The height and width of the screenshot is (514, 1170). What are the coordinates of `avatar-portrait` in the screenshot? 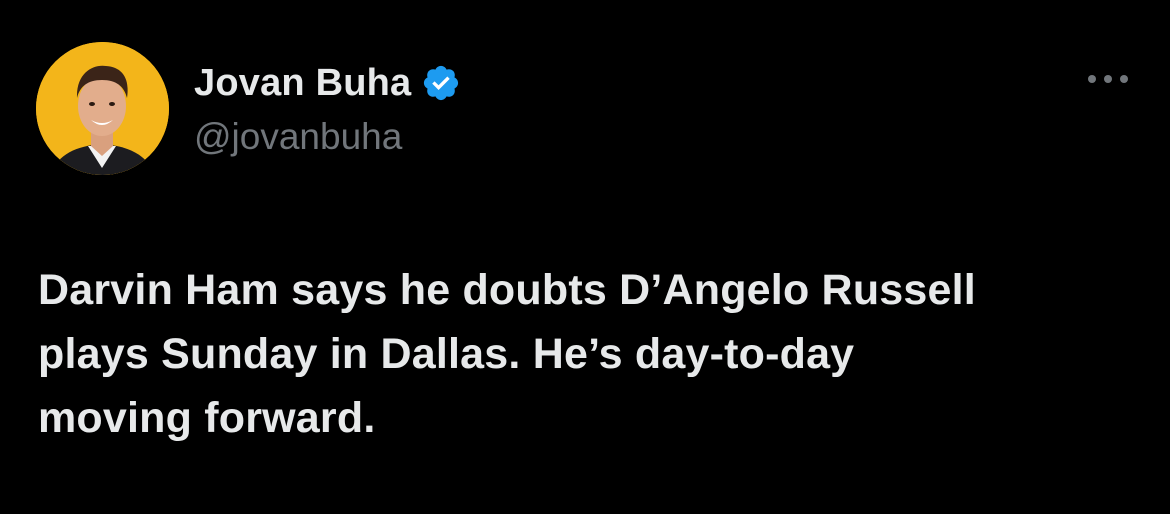 It's located at (102, 108).